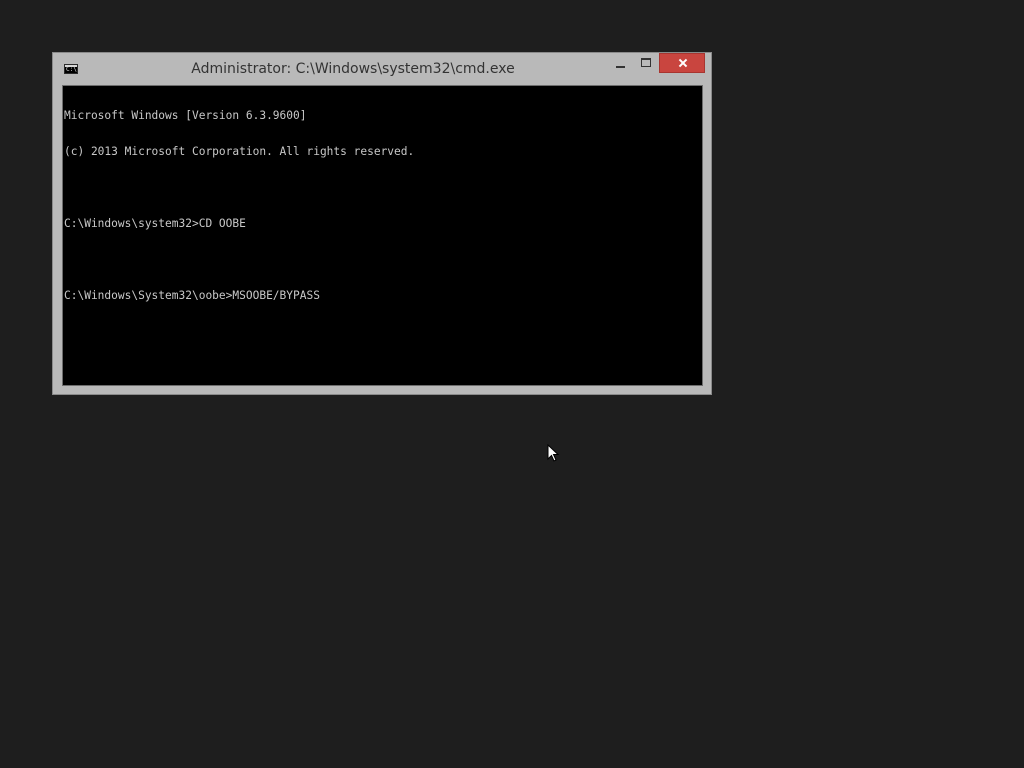 The height and width of the screenshot is (768, 1024). I want to click on window-right-border, so click(706, 235).